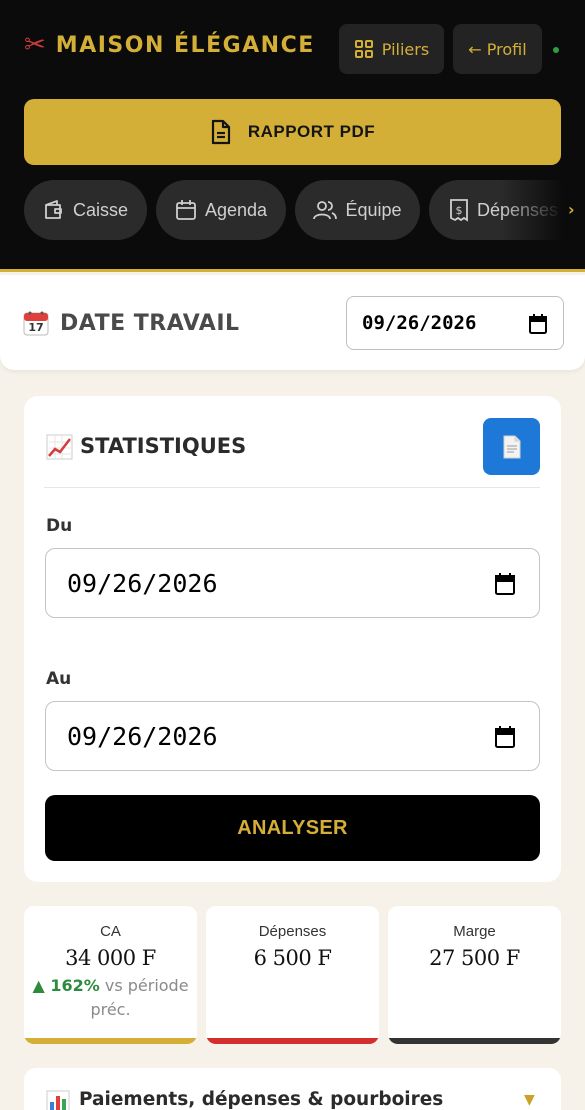  I want to click on pdf-report-button: RAPPORT PDF, so click(292, 132).